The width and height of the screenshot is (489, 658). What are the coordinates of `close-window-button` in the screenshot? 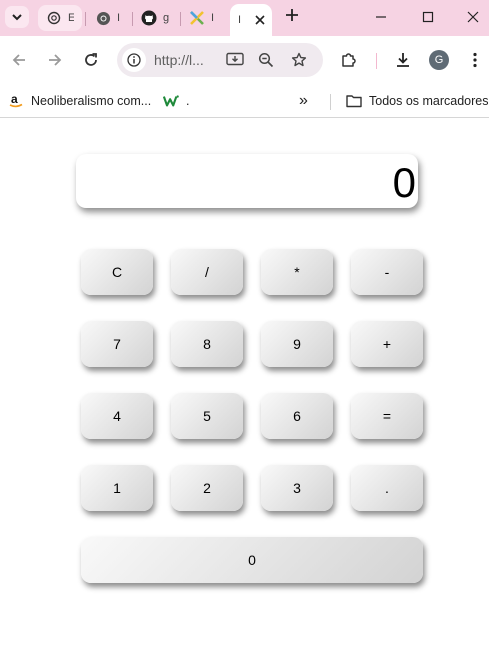 It's located at (473, 17).